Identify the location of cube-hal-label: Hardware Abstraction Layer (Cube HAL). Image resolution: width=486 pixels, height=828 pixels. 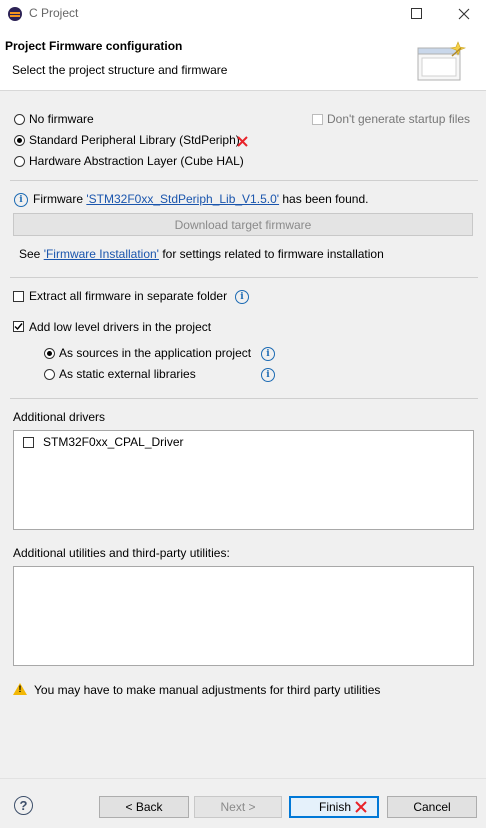
(136, 161).